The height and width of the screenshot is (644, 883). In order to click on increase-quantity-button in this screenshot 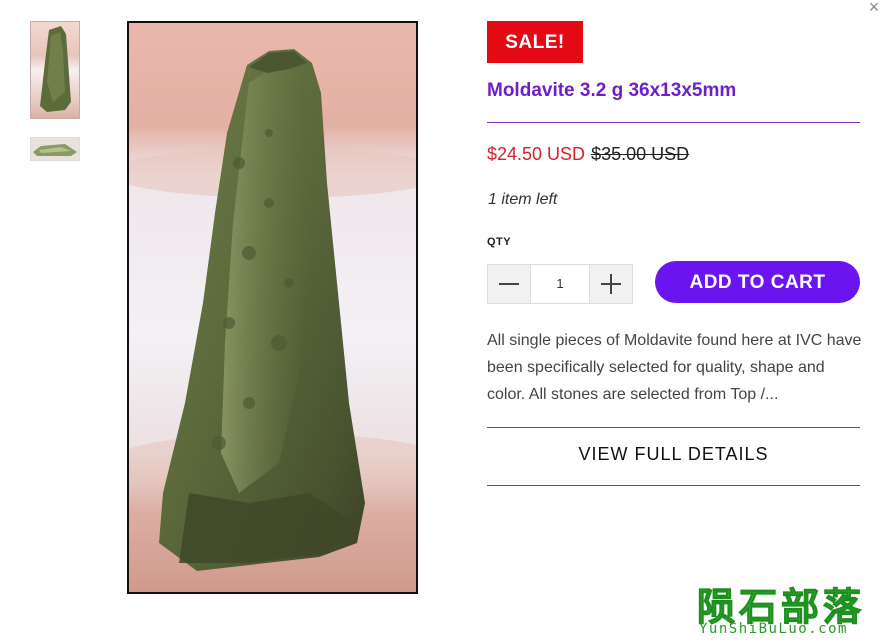, I will do `click(610, 284)`.